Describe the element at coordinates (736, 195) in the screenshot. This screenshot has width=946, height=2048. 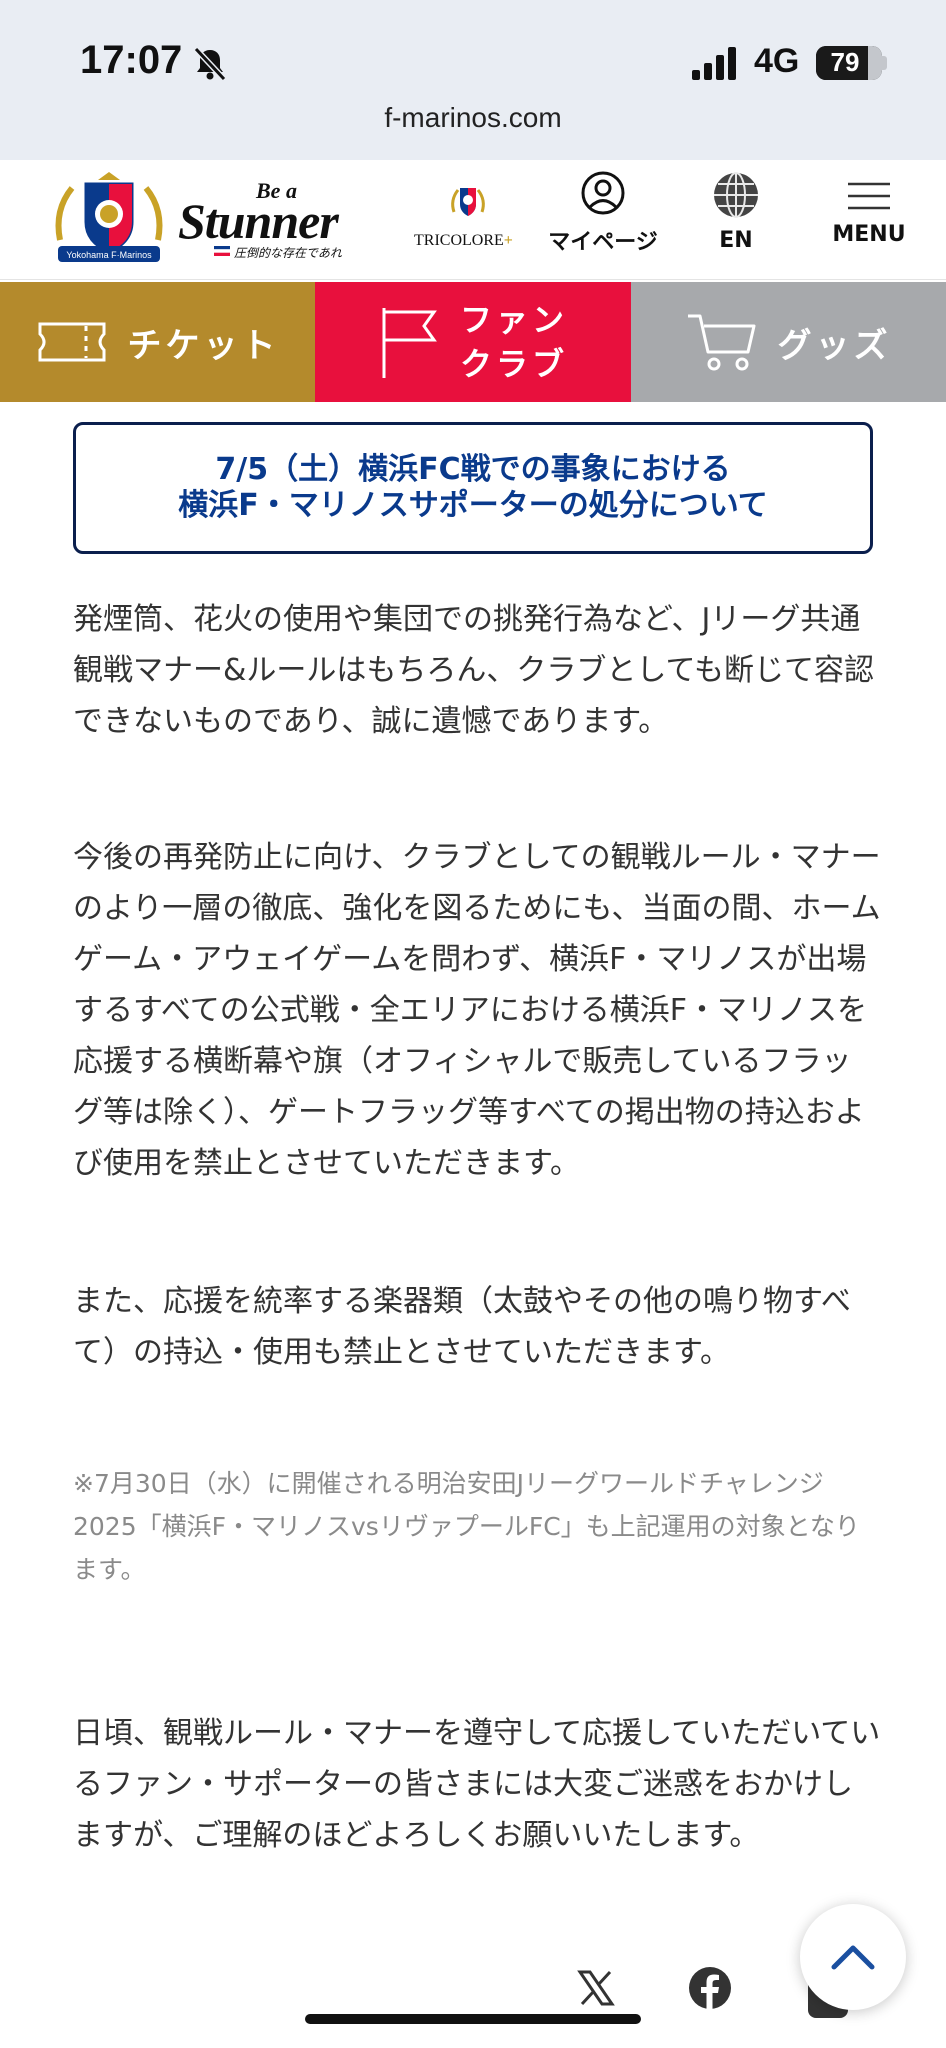
I see `globe-icon` at that location.